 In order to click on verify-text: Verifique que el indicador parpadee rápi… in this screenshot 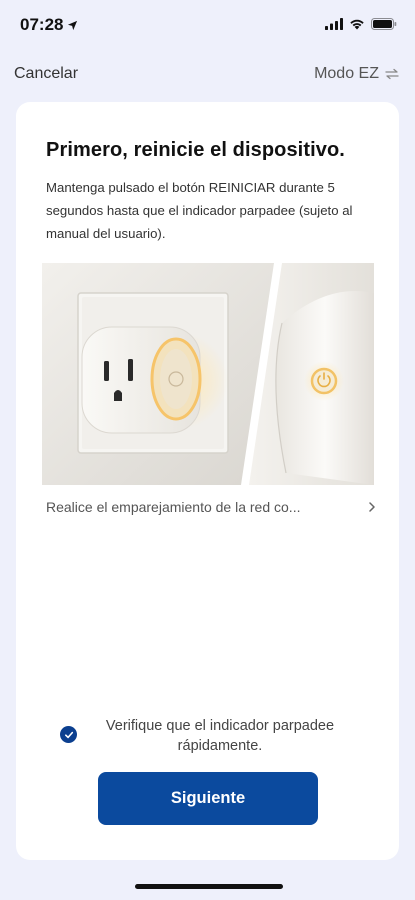, I will do `click(220, 736)`.